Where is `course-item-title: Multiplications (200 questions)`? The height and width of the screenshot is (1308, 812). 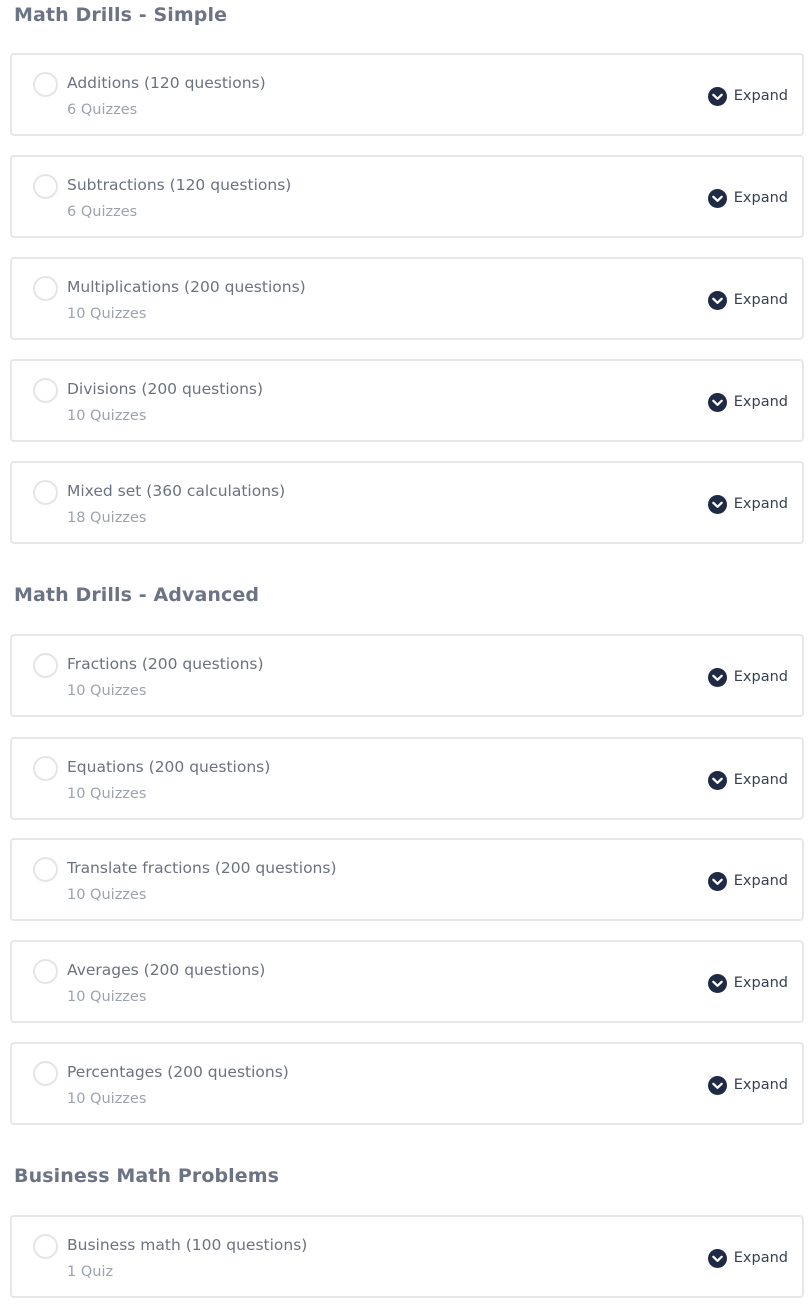 course-item-title: Multiplications (200 questions) is located at coordinates (186, 287).